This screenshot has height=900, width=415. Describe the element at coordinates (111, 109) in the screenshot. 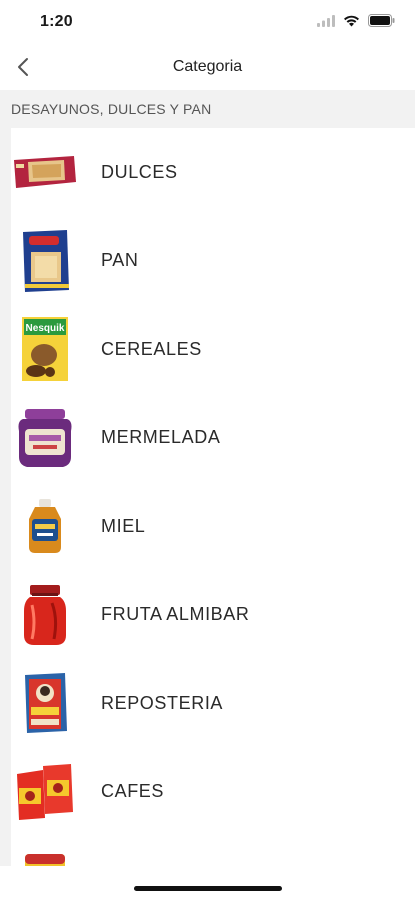

I see `section-header-label: DESAYUNOS, DULCES Y PAN` at that location.